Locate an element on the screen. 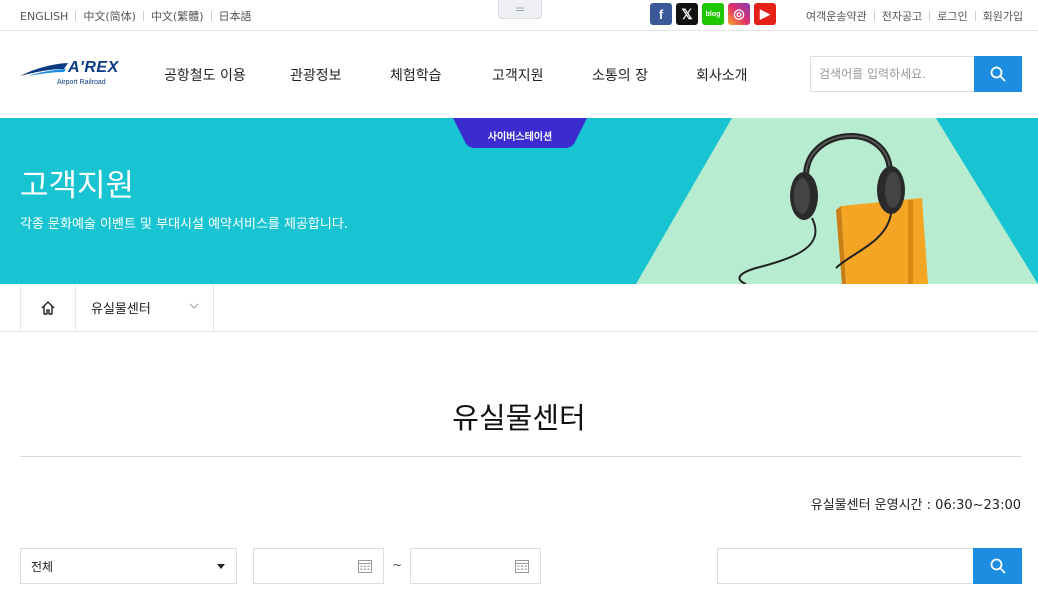  dropdown-arrow-icon is located at coordinates (221, 566).